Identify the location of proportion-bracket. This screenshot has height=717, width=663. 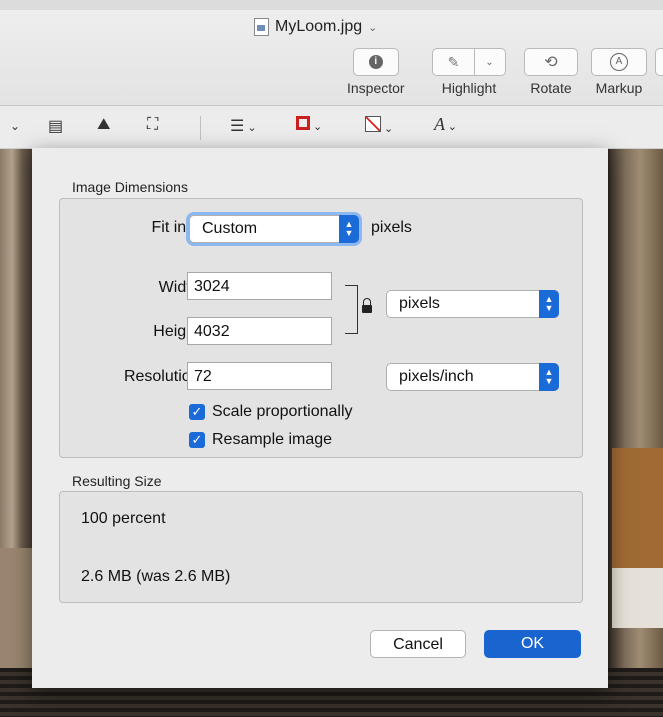
(351, 309).